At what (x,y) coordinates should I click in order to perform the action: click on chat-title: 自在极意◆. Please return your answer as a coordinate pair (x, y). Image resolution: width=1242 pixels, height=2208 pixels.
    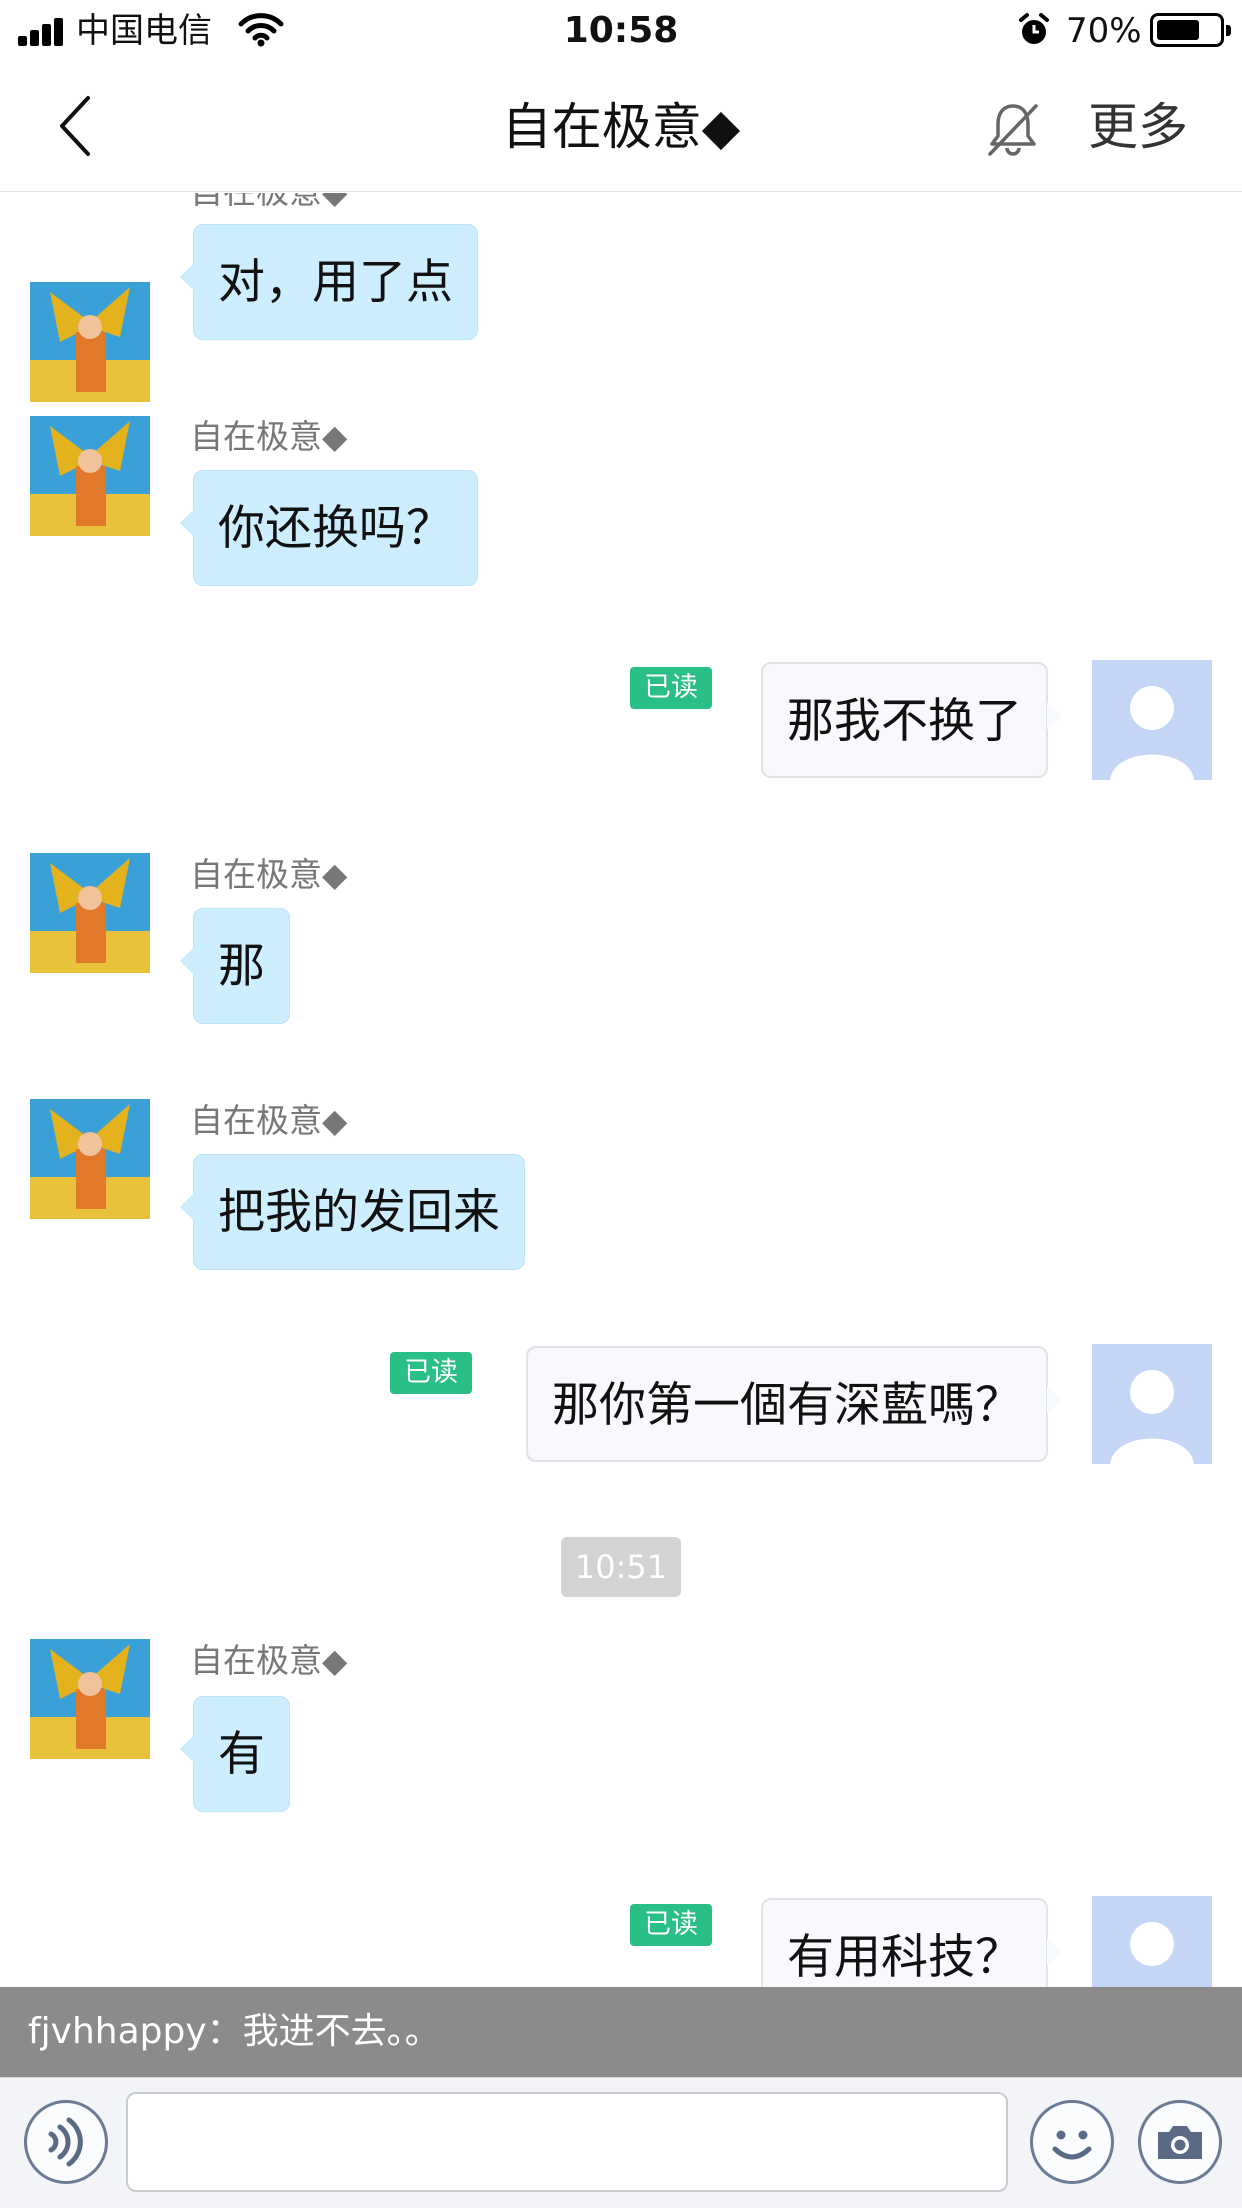
    Looking at the image, I should click on (621, 127).